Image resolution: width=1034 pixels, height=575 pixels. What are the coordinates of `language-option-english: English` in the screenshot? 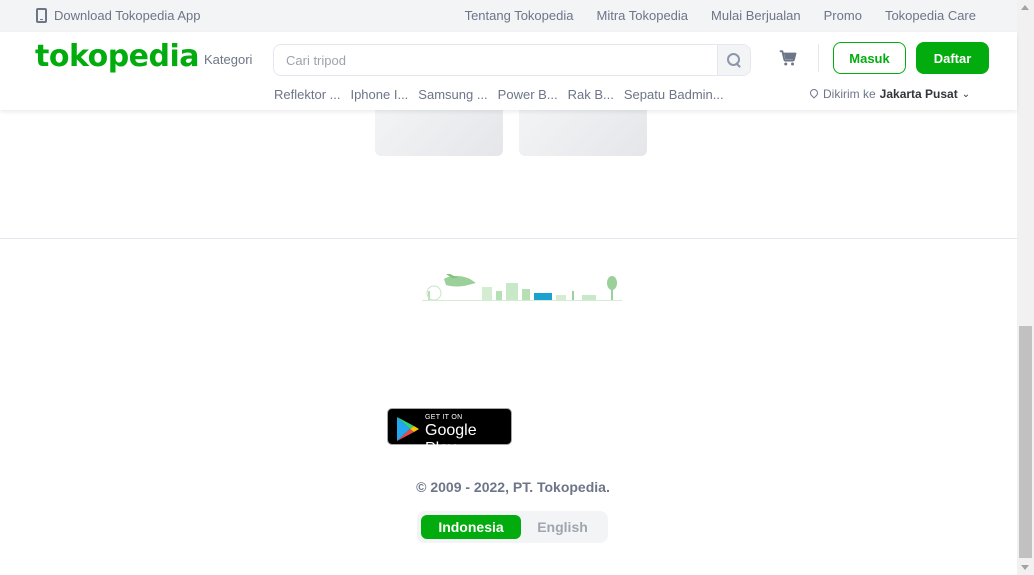 It's located at (562, 527).